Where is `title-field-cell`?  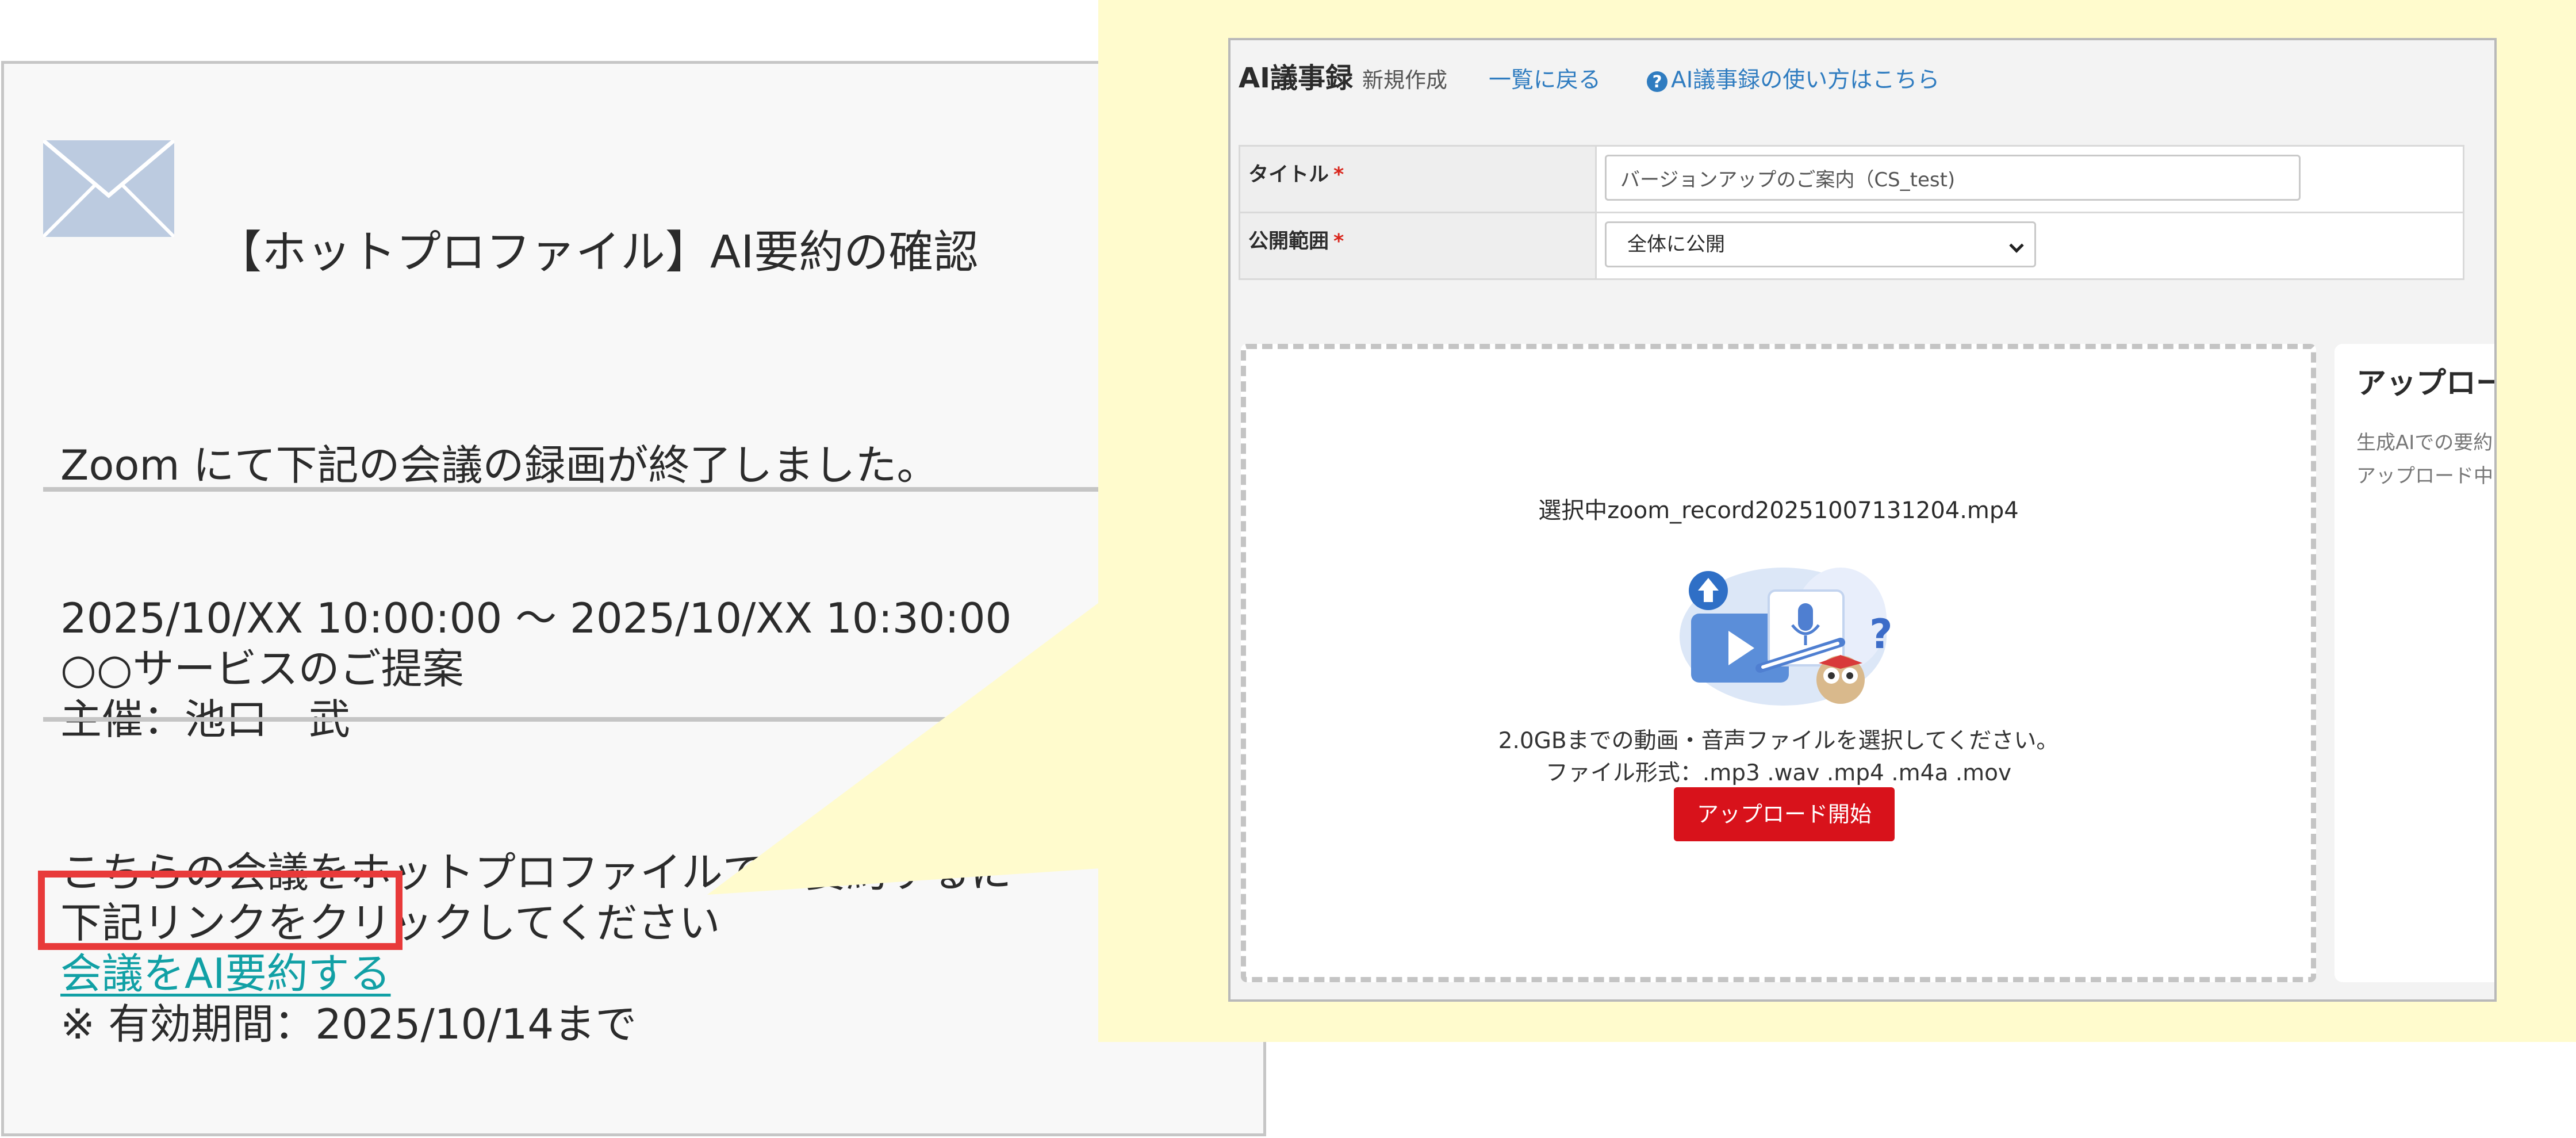 title-field-cell is located at coordinates (2030, 179).